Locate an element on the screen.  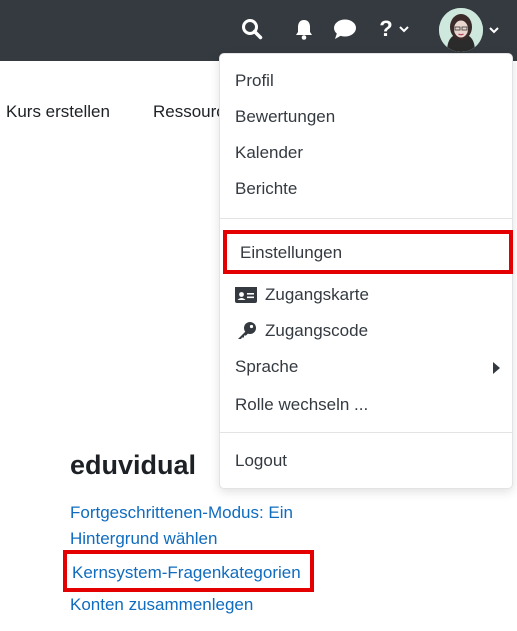
chat-icon is located at coordinates (345, 29).